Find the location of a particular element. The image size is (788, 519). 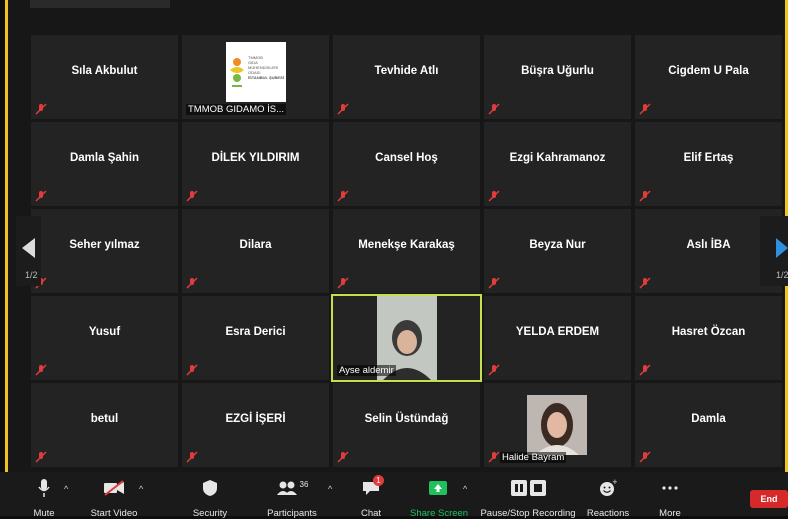

participant-name: Damla is located at coordinates (708, 419).